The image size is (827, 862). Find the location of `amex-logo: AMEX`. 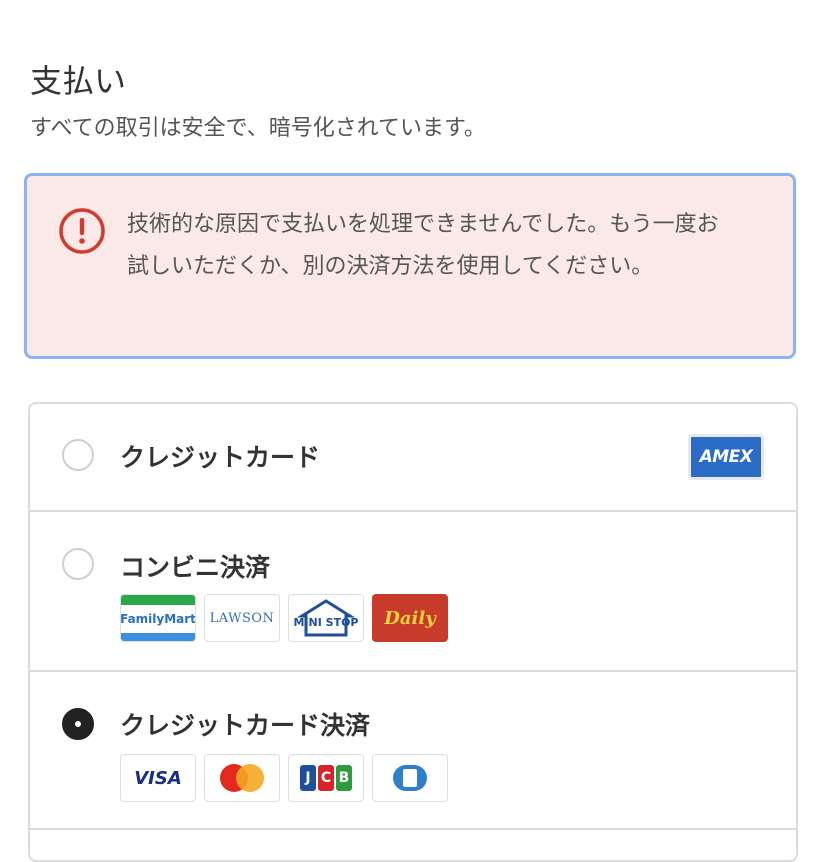

amex-logo: AMEX is located at coordinates (726, 457).